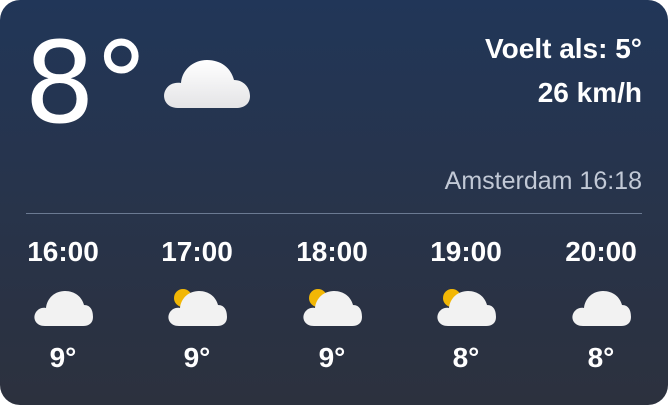 The image size is (668, 405). What do you see at coordinates (197, 251) in the screenshot?
I see `forecast-time: 17:00` at bounding box center [197, 251].